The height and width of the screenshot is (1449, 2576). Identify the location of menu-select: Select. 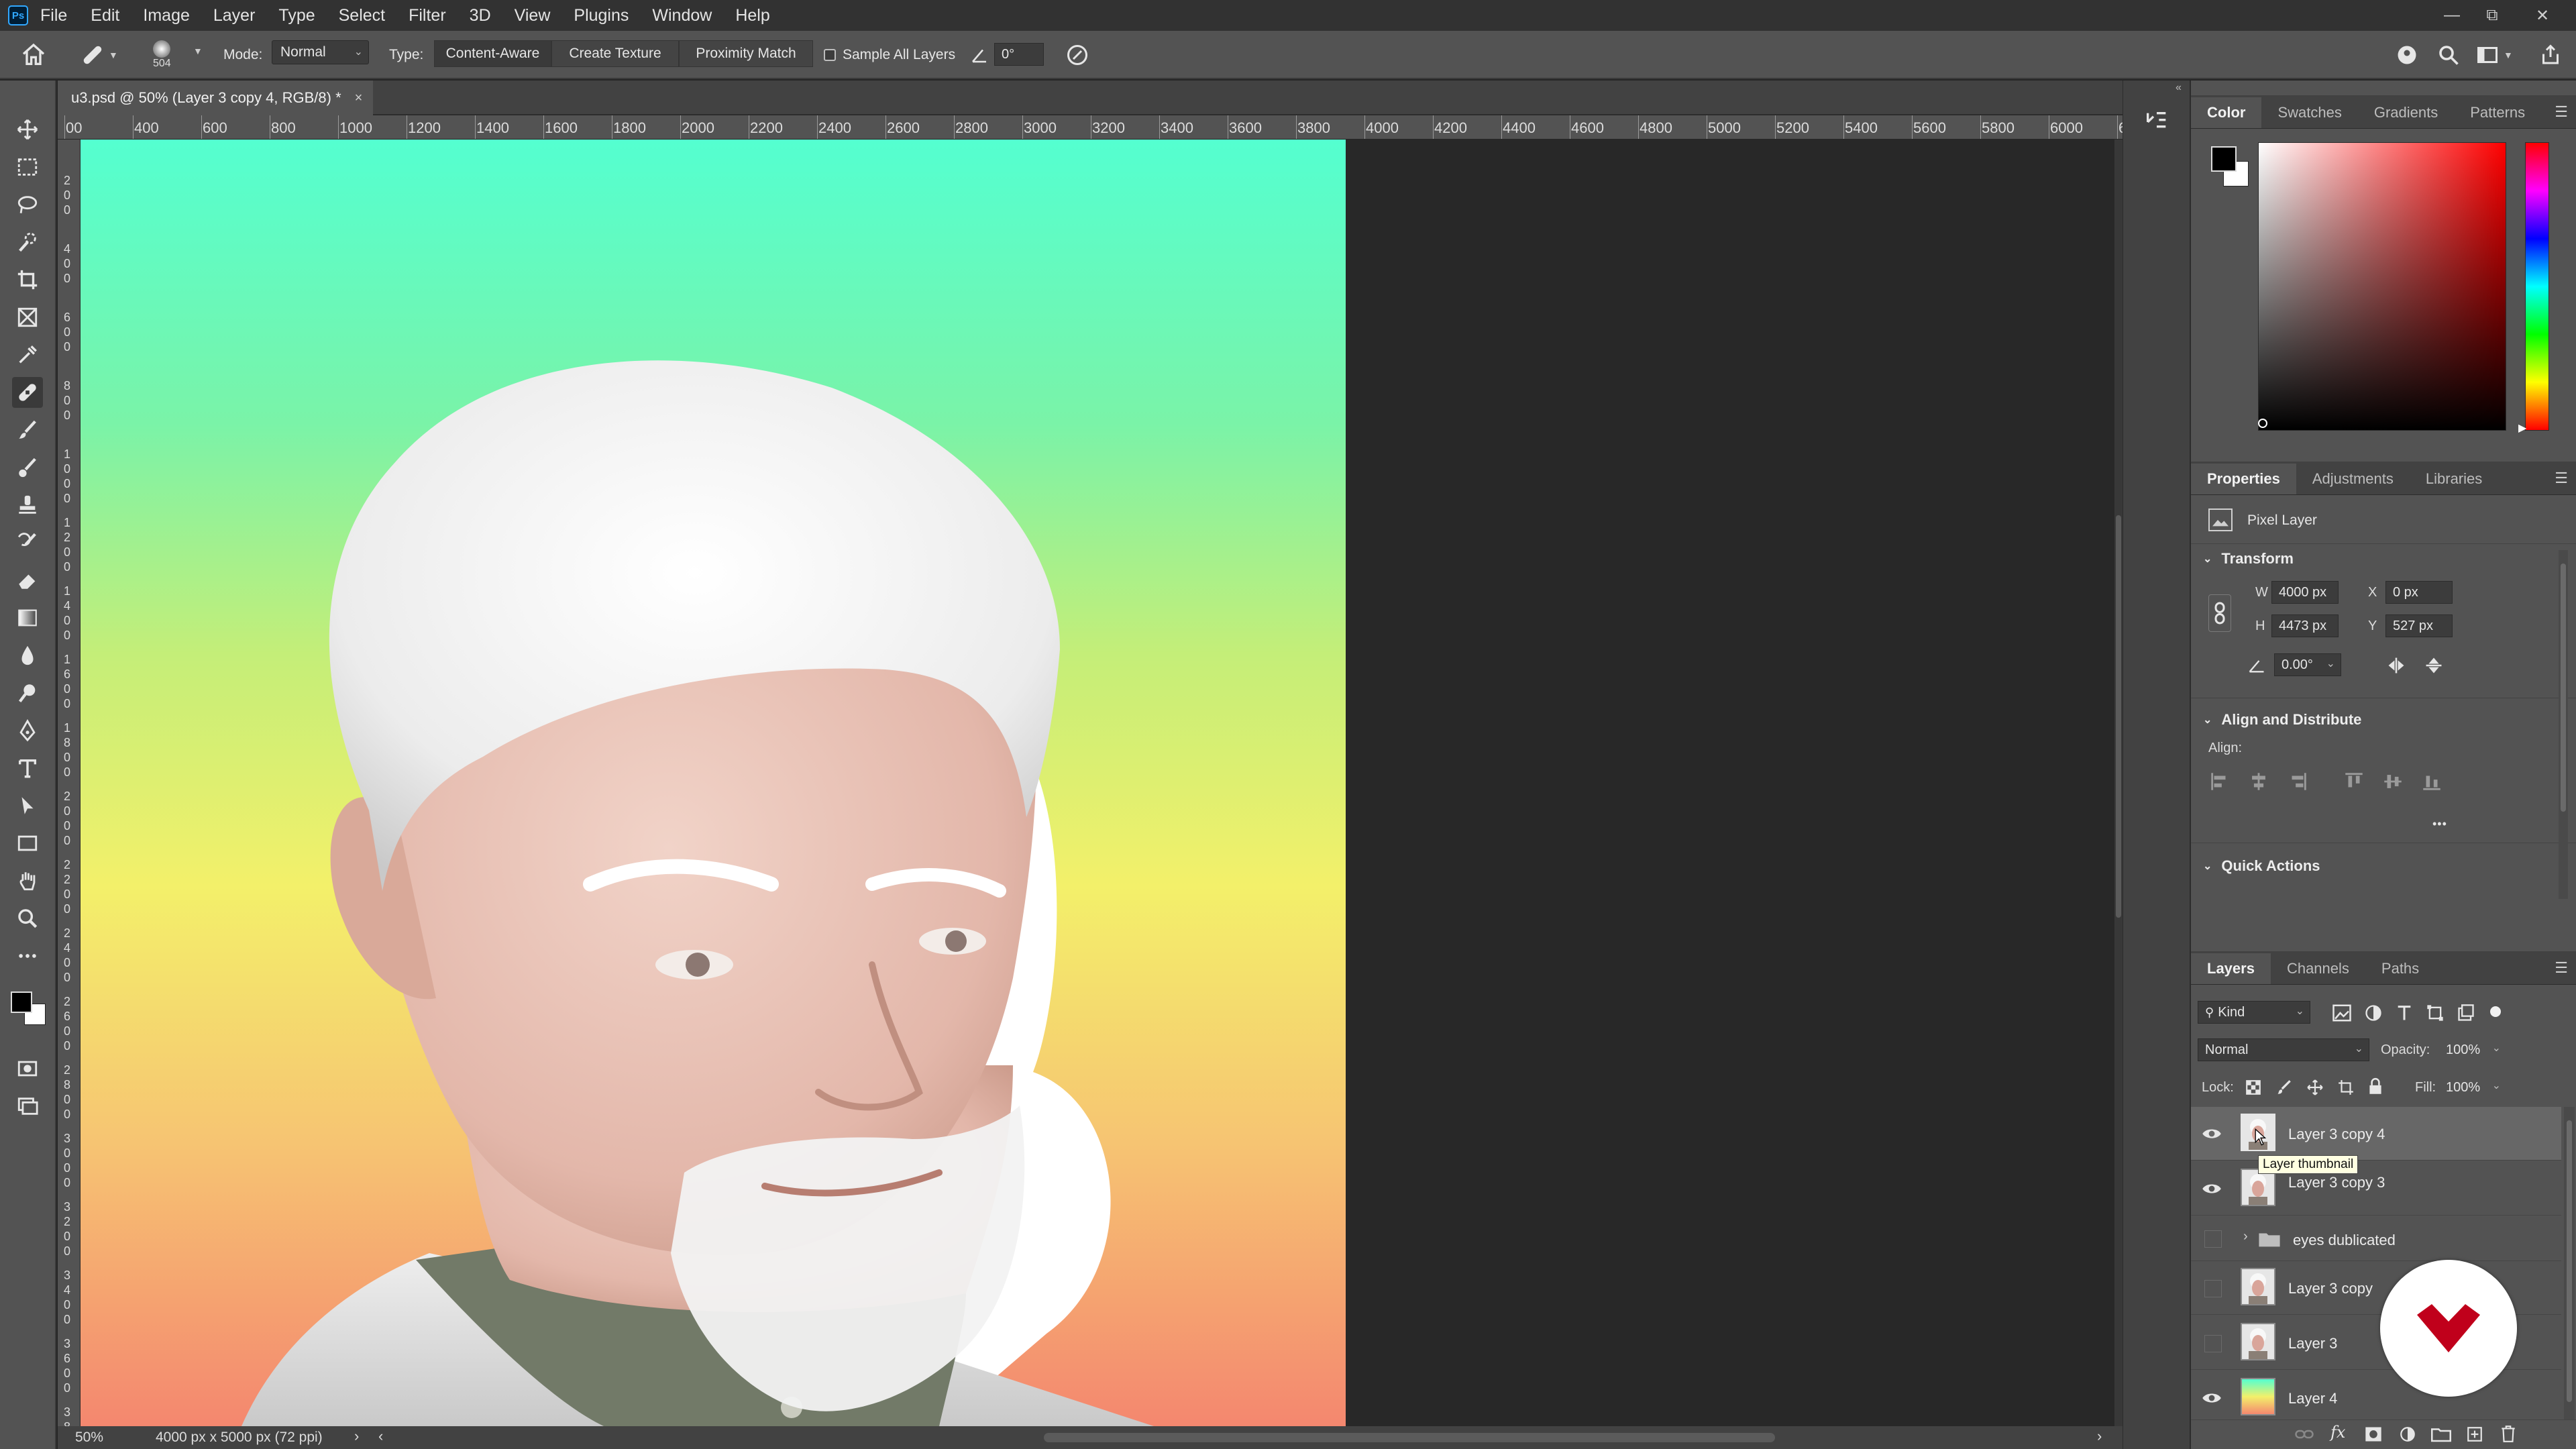
(362, 15).